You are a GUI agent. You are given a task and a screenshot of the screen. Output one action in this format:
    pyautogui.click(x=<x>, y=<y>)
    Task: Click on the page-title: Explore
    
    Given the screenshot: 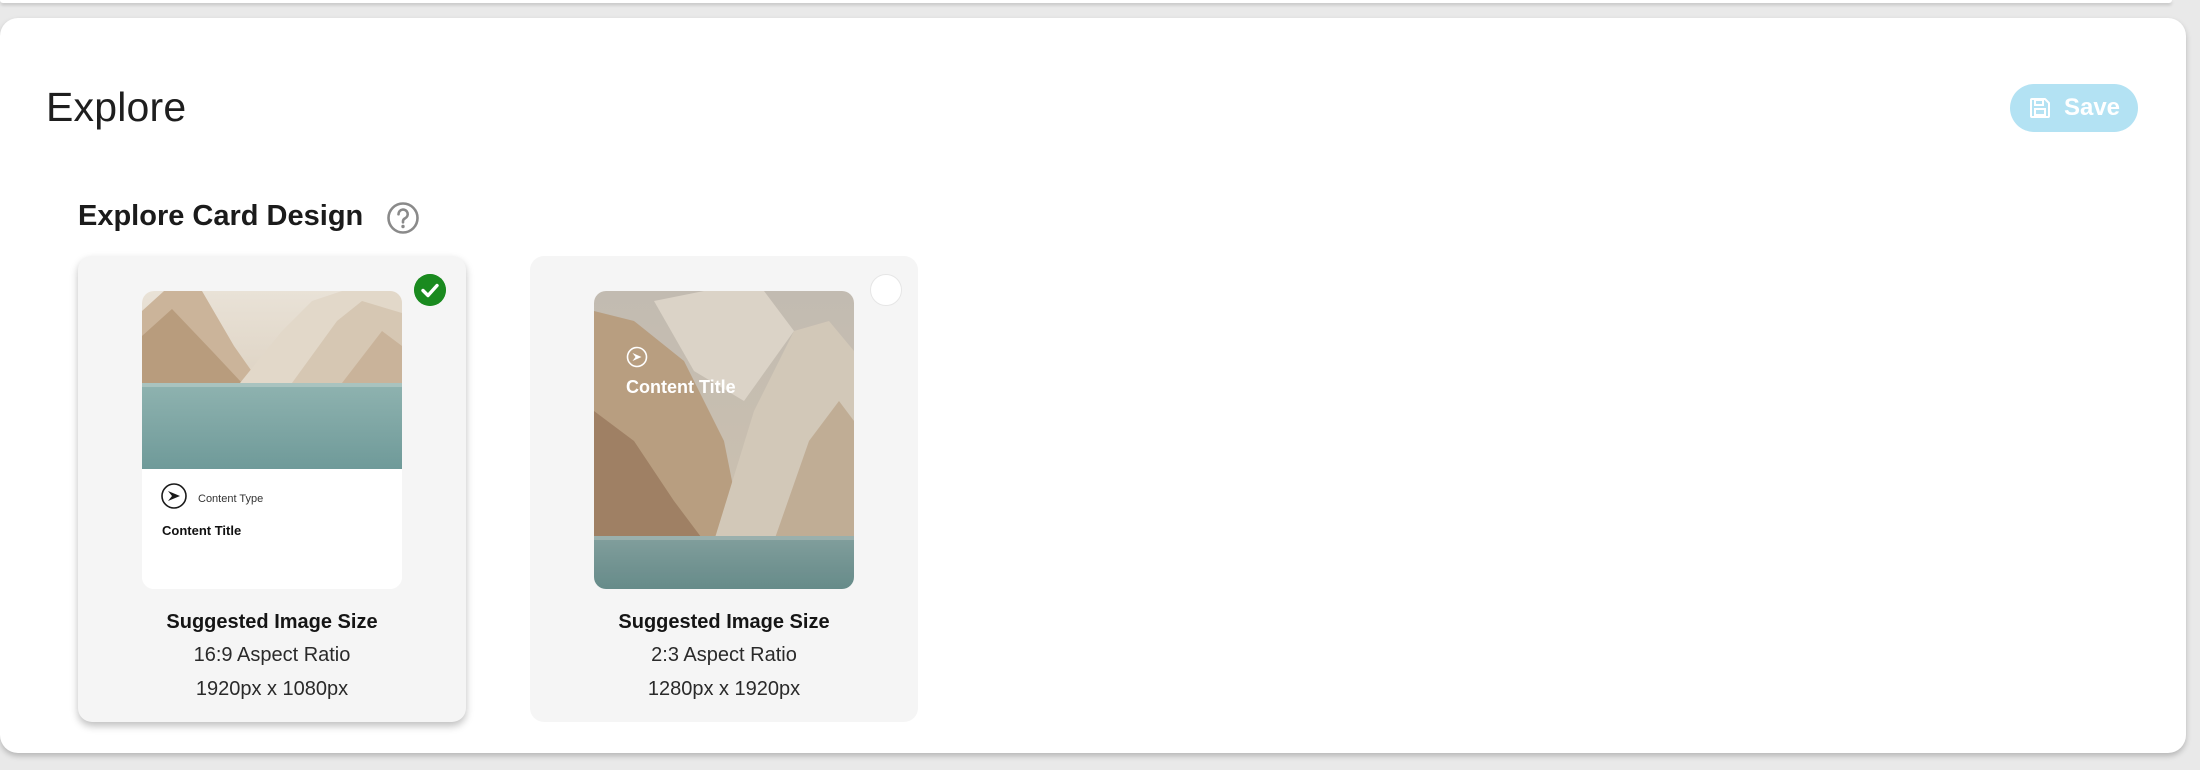 What is the action you would take?
    pyautogui.click(x=116, y=107)
    